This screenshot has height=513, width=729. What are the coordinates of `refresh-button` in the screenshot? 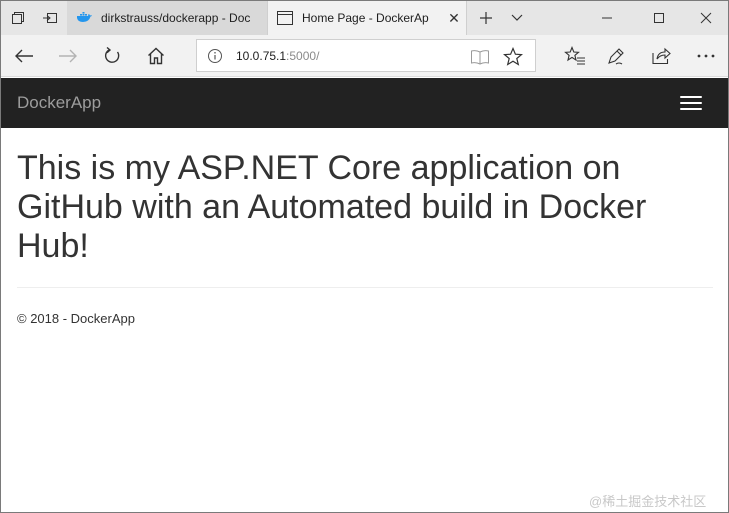 It's located at (112, 56).